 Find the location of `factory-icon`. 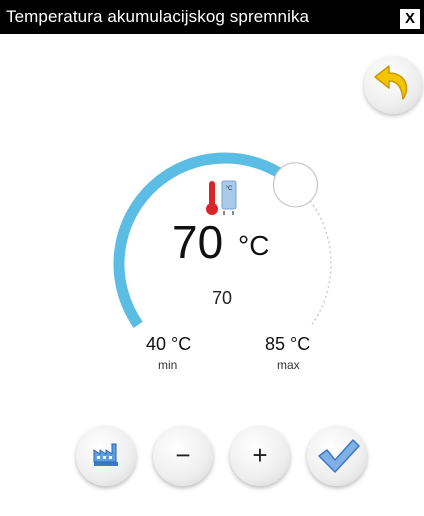

factory-icon is located at coordinates (105, 454).